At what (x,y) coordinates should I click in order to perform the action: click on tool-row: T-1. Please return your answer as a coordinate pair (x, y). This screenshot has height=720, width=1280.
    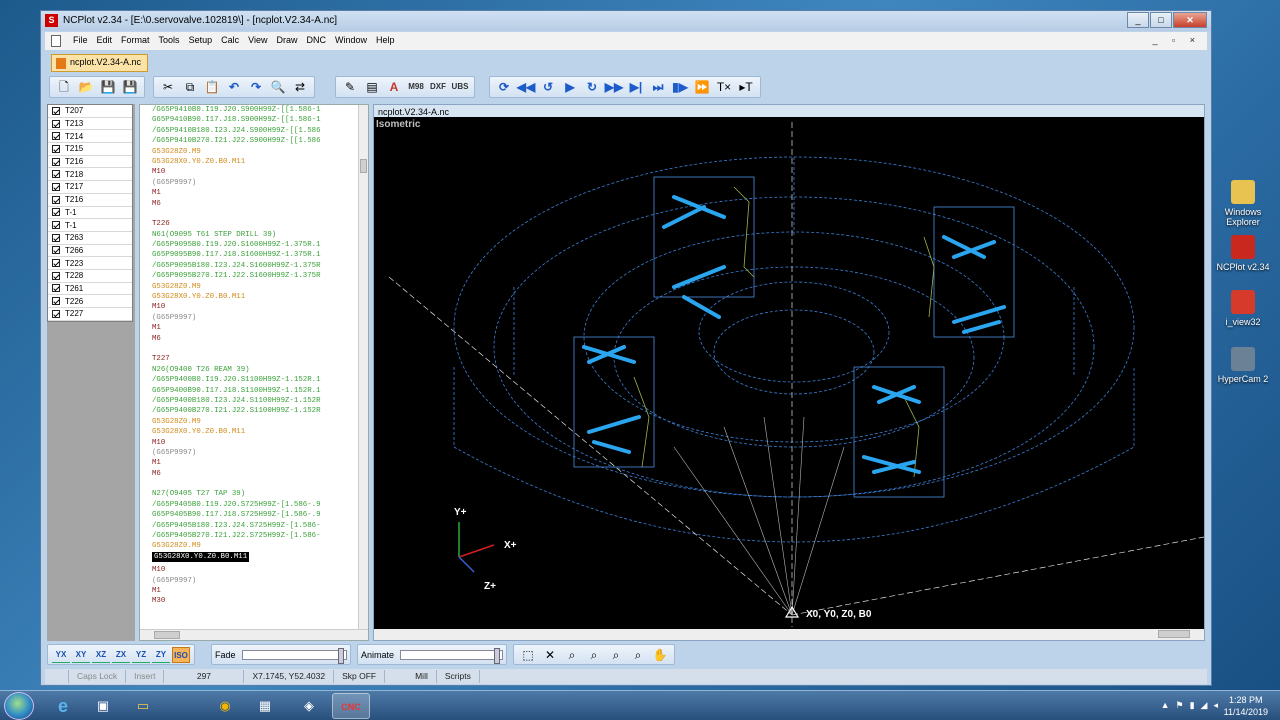
    Looking at the image, I should click on (90, 213).